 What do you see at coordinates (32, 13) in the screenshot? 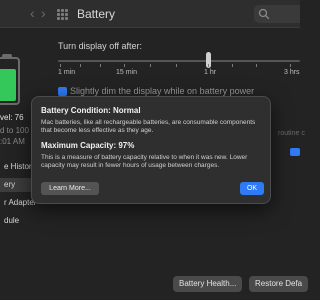
I see `back-button: ‹` at bounding box center [32, 13].